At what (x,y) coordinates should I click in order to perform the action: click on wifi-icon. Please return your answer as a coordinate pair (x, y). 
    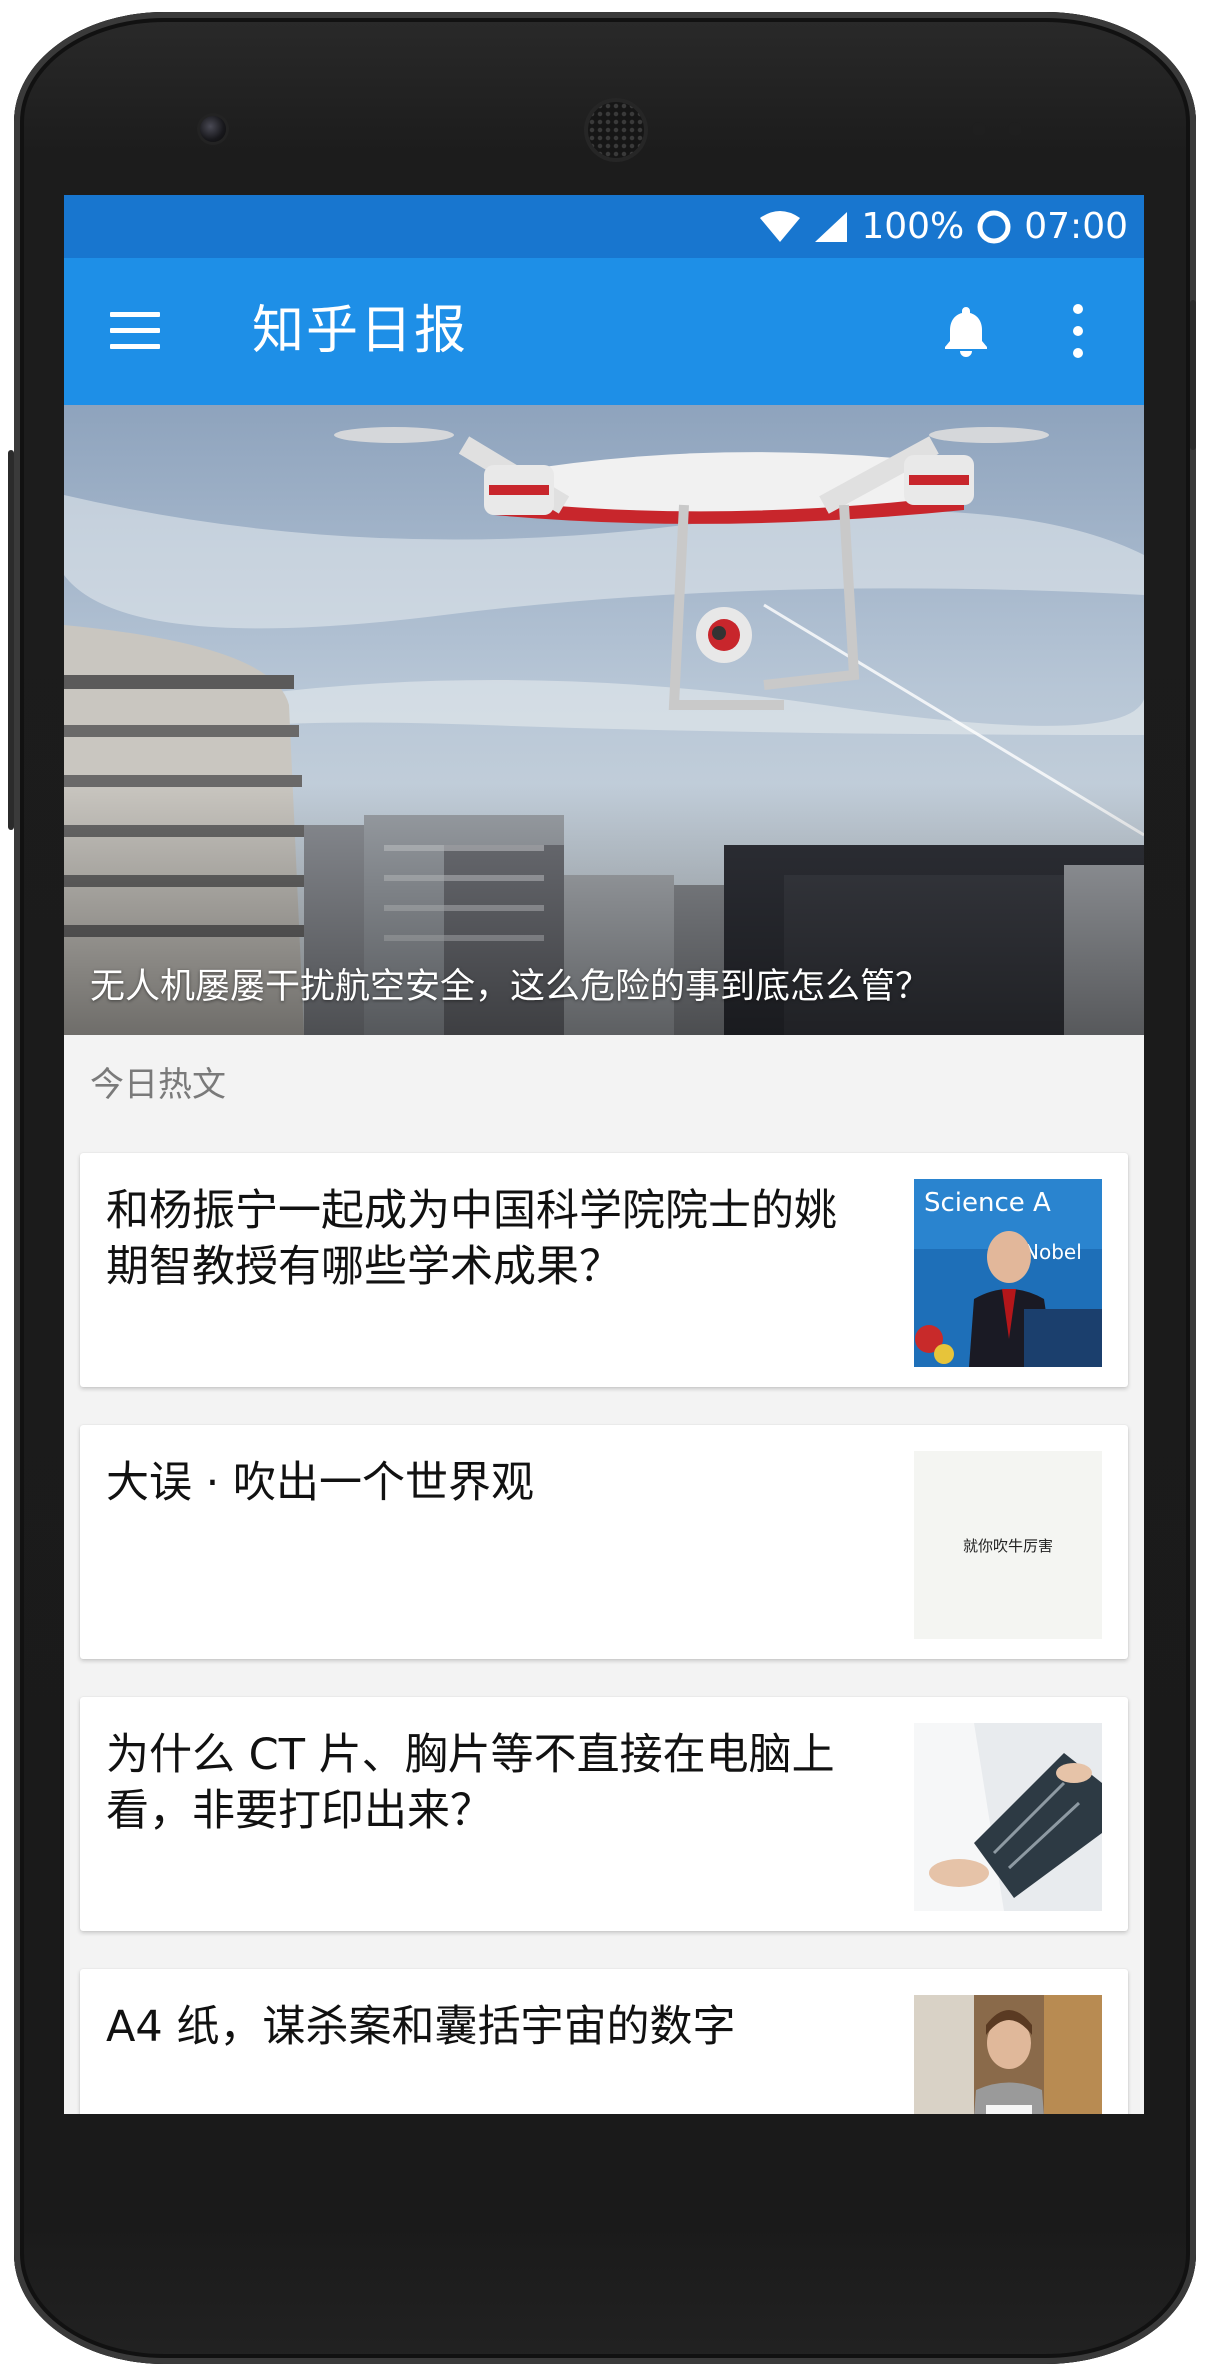
    Looking at the image, I should click on (780, 226).